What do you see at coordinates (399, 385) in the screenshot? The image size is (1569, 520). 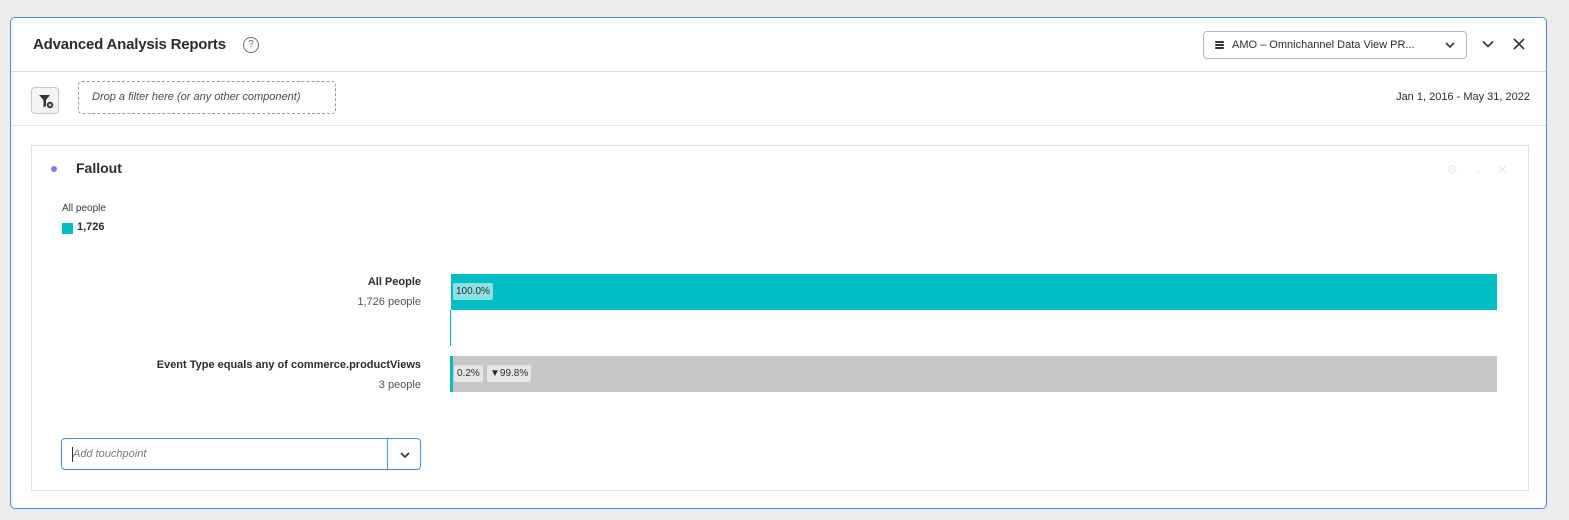 I see `step-count: 3 people` at bounding box center [399, 385].